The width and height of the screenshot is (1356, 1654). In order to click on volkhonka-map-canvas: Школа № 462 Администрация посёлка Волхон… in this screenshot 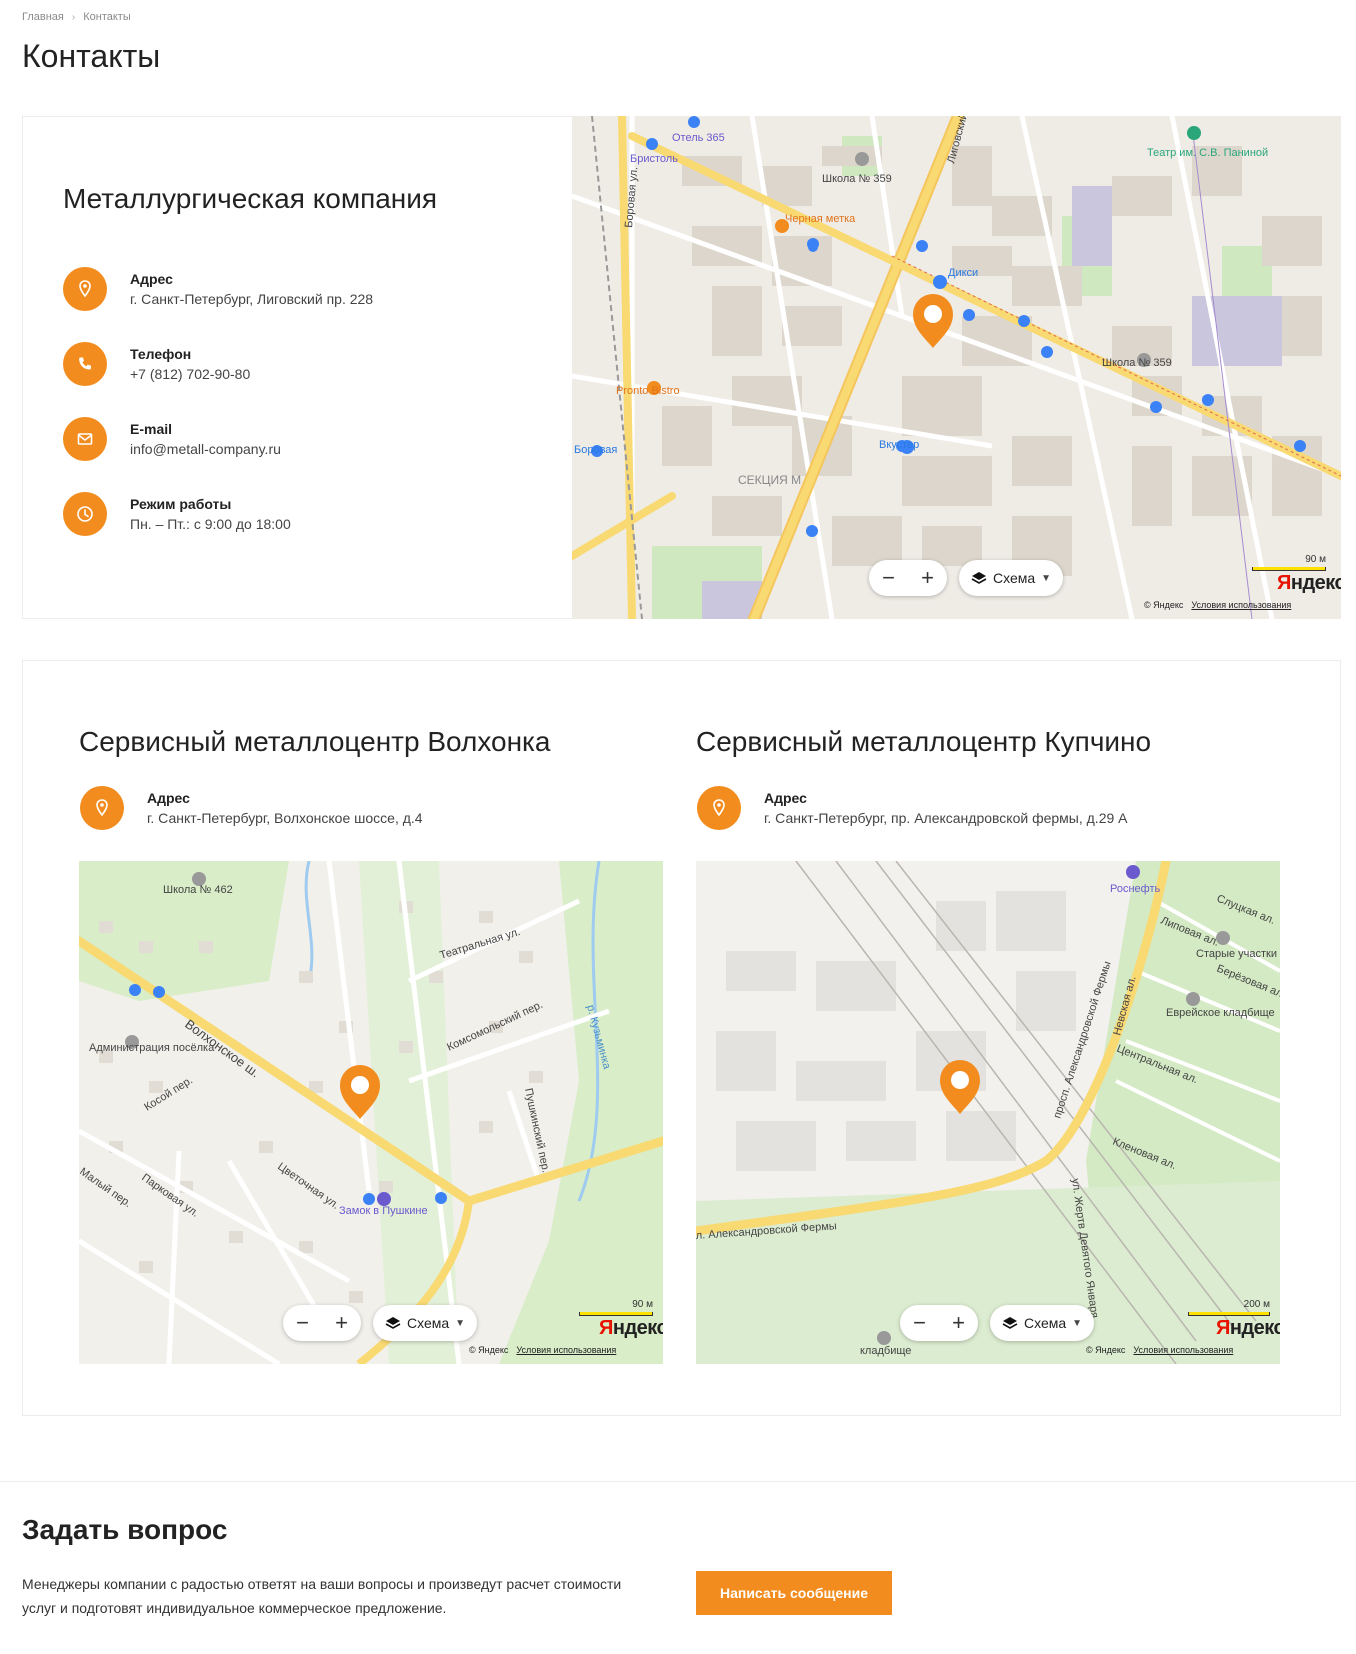, I will do `click(371, 1112)`.